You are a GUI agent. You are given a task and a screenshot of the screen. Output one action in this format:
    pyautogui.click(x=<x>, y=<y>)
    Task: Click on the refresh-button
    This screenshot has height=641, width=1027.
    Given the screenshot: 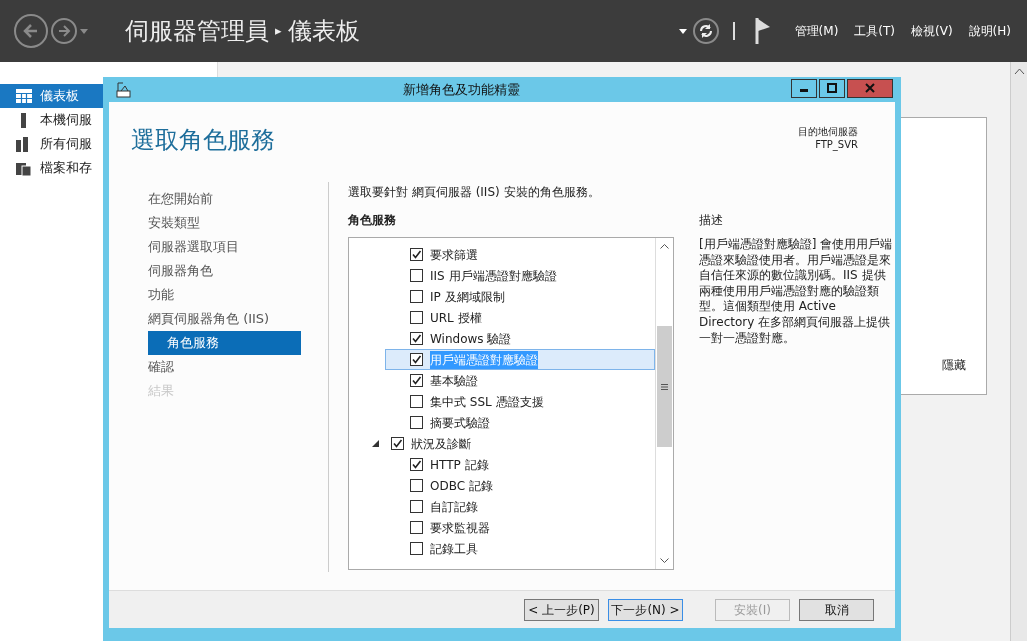 What is the action you would take?
    pyautogui.click(x=705, y=31)
    